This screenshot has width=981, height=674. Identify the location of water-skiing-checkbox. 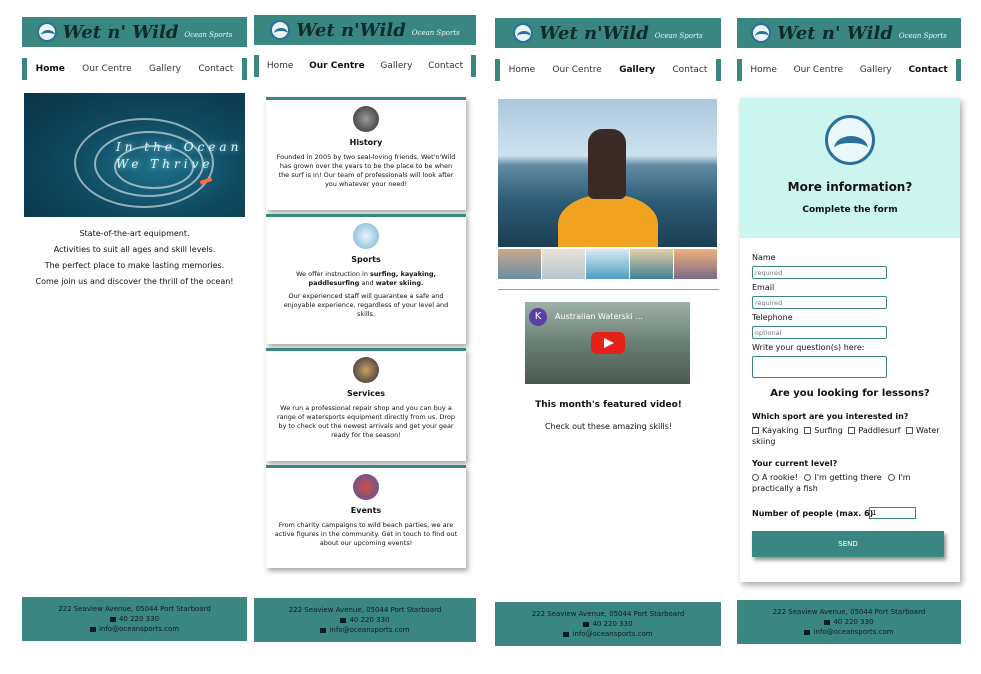
(909, 430).